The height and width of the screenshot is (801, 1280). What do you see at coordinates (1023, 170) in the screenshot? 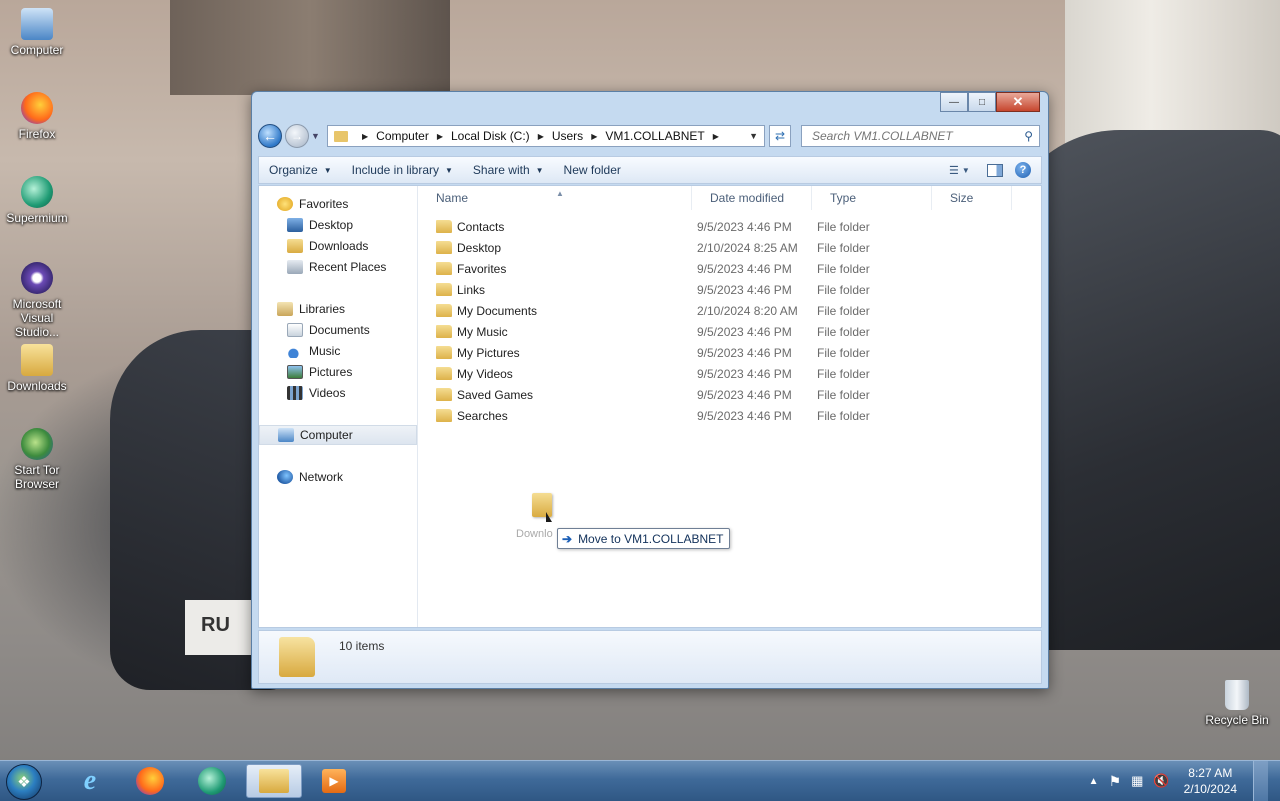
I see `help-icon: ?` at bounding box center [1023, 170].